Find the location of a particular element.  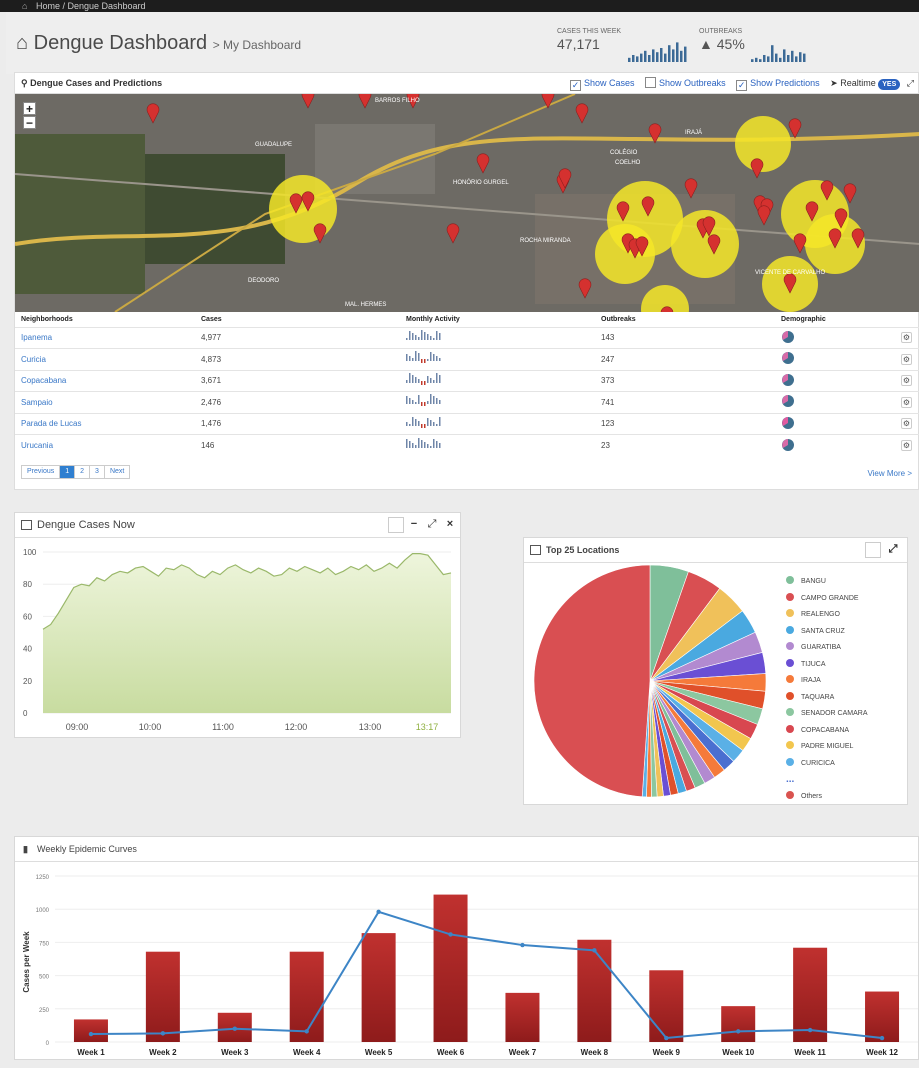

next-page-button: Next is located at coordinates (117, 472).